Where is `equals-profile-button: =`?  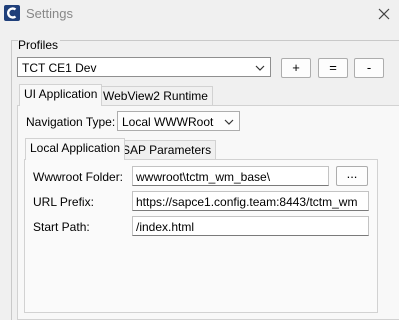 equals-profile-button: = is located at coordinates (333, 68).